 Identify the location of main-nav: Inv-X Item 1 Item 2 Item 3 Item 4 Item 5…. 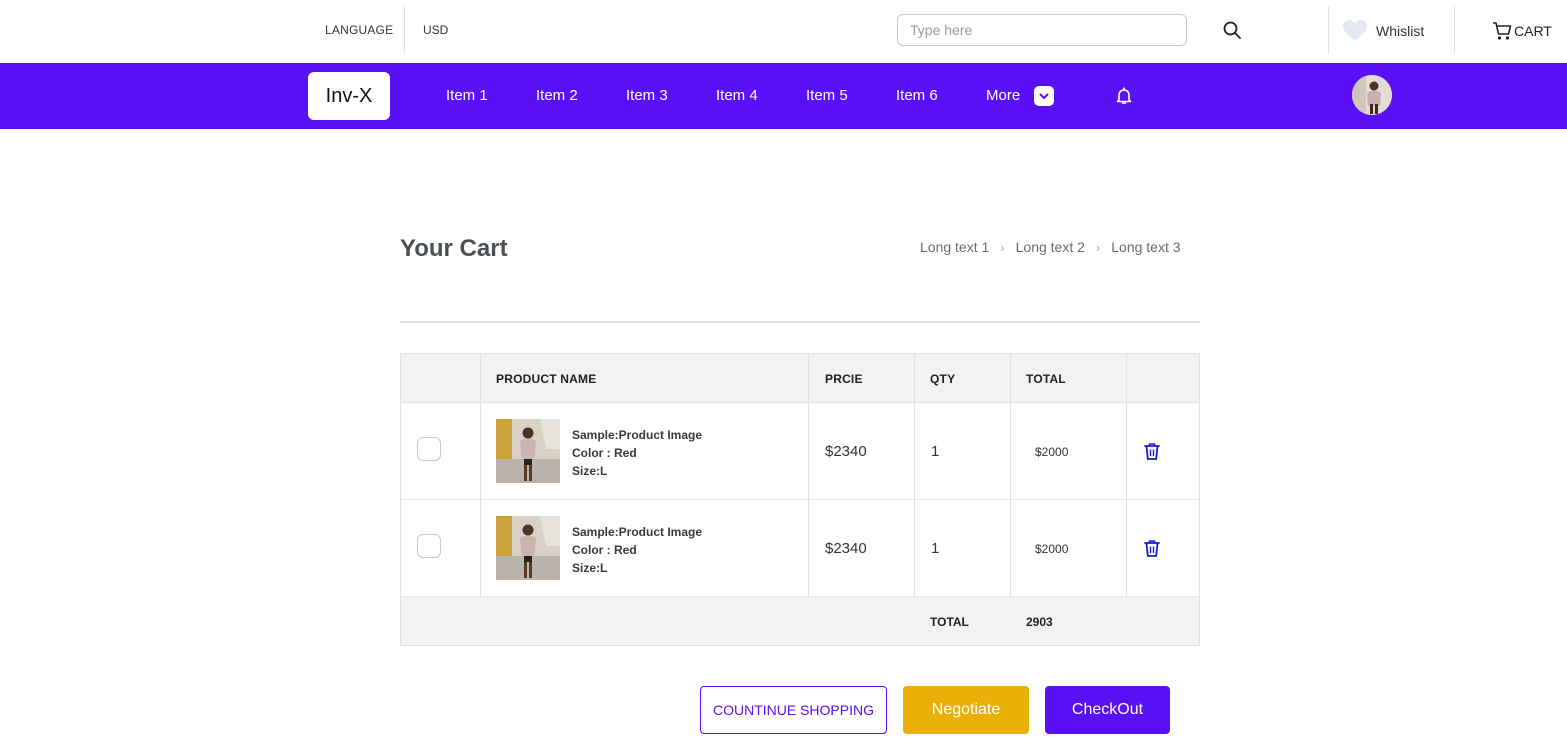
(783, 96).